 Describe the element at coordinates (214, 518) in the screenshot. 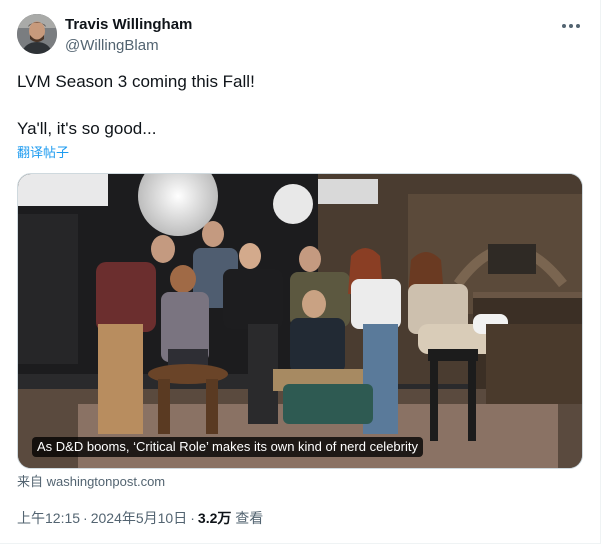

I see `views-count: 3.2万` at that location.